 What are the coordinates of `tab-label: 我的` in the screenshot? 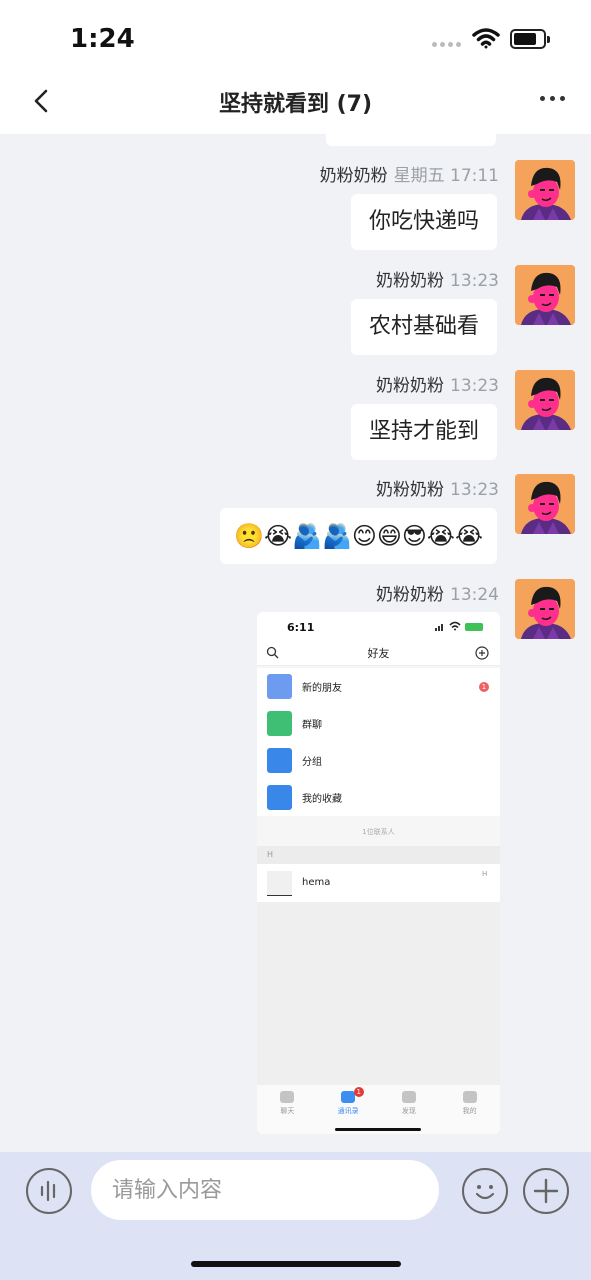 It's located at (469, 1111).